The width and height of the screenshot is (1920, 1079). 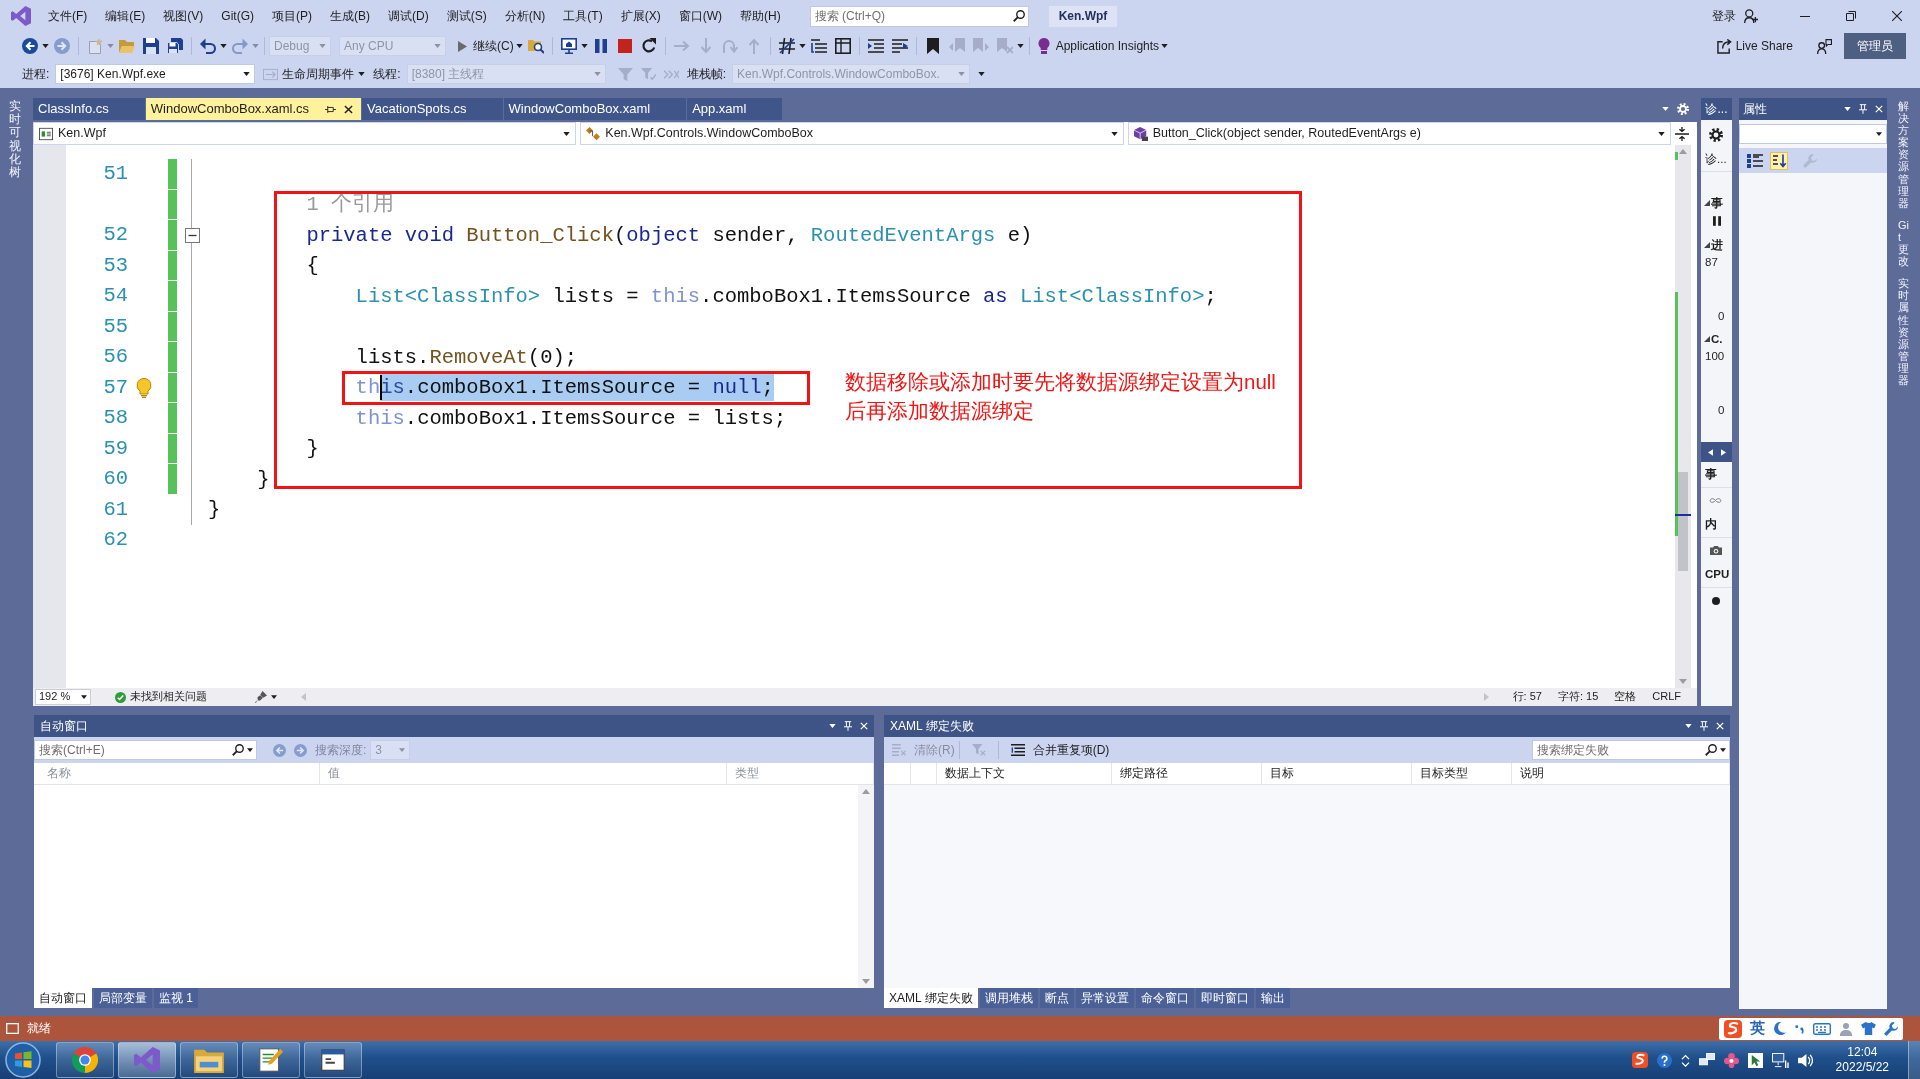 I want to click on side-tab: 实时可视化树, so click(x=15, y=140).